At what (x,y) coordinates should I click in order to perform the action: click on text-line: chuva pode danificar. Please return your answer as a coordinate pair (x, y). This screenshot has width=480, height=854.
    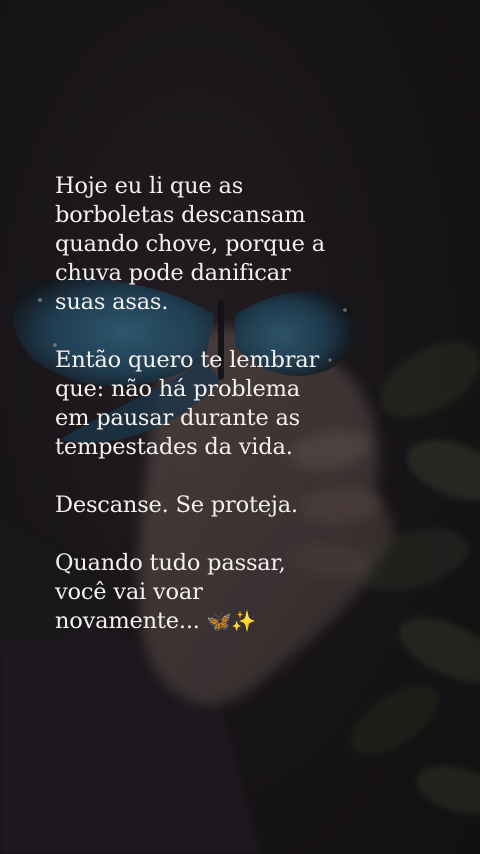
    Looking at the image, I should click on (173, 273).